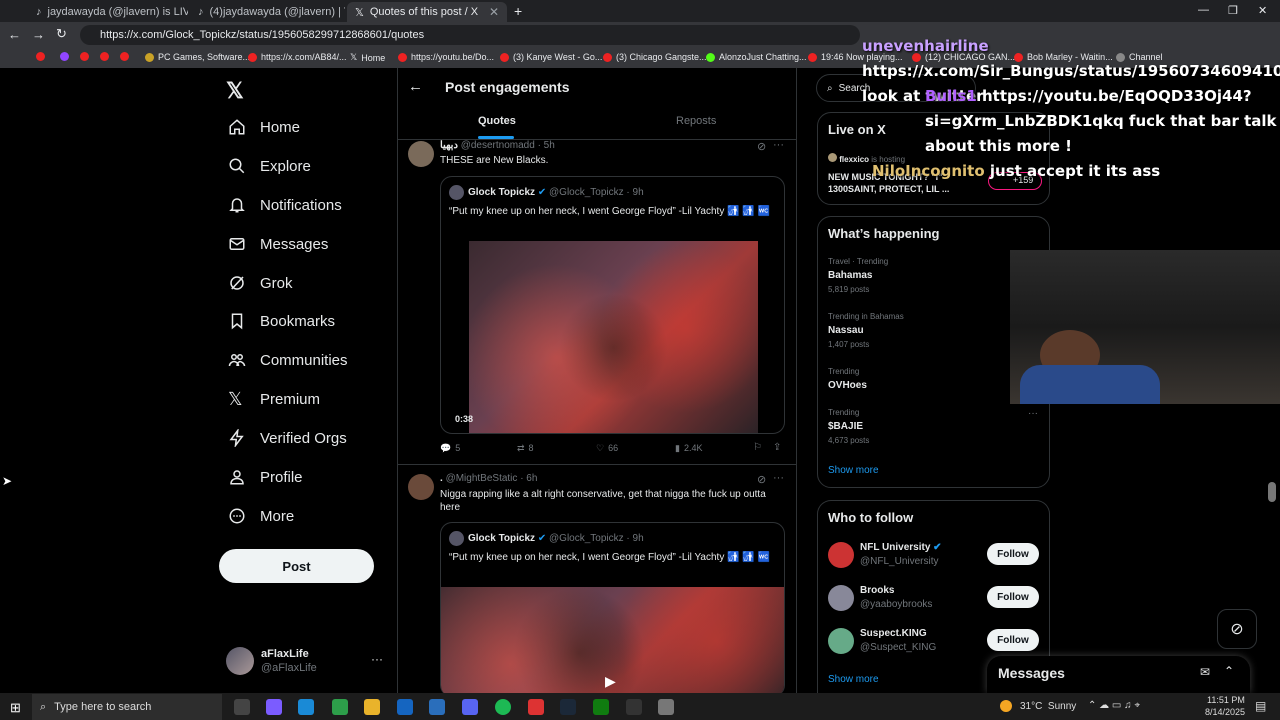  What do you see at coordinates (15, 708) in the screenshot?
I see `windows-start-icon: ⊞` at bounding box center [15, 708].